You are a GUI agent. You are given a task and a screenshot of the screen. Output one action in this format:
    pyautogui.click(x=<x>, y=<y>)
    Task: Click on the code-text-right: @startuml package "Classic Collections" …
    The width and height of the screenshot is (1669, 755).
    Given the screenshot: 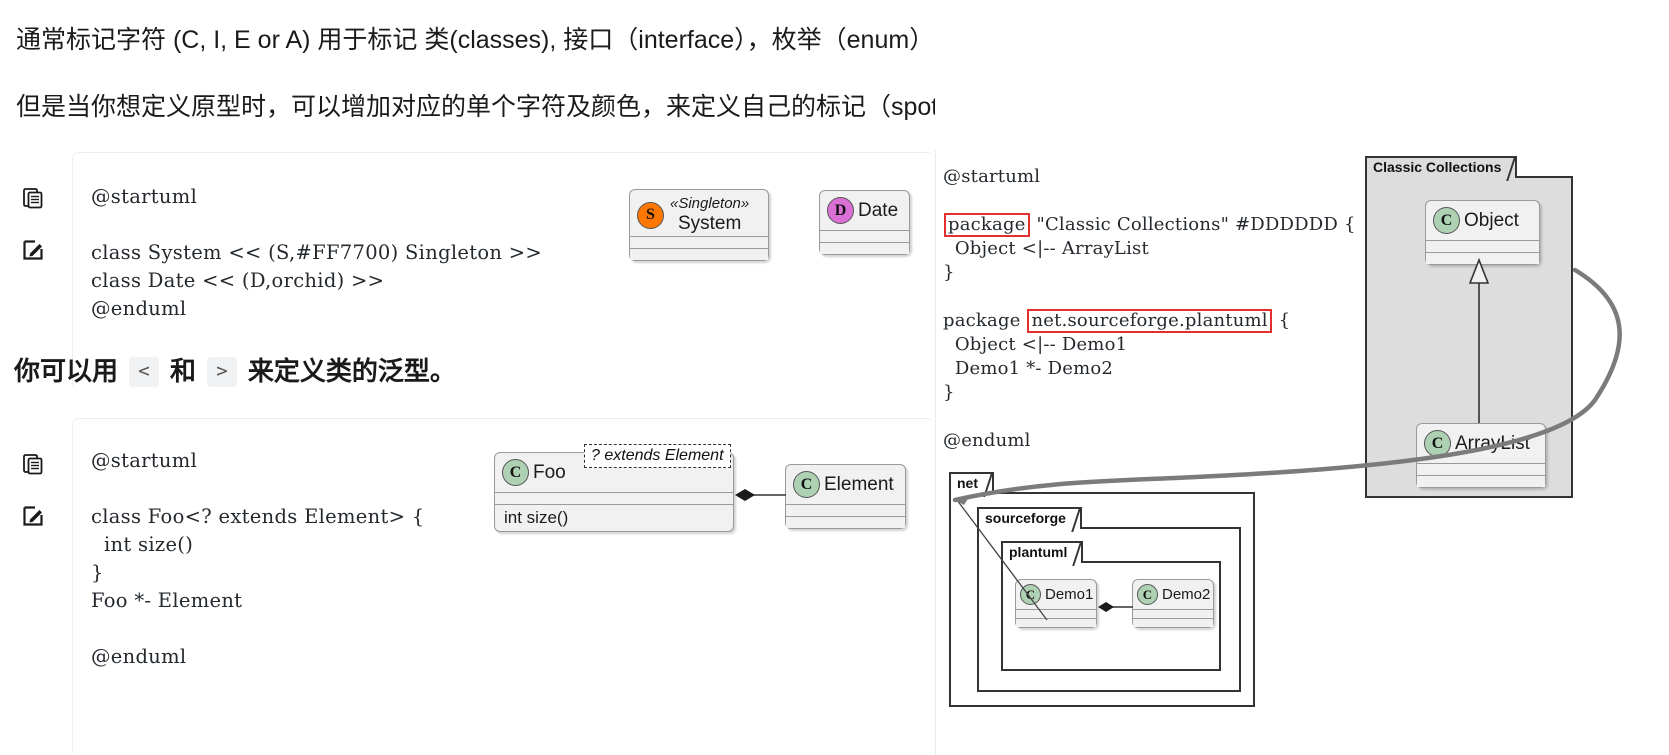 What is the action you would take?
    pyautogui.click(x=1149, y=309)
    